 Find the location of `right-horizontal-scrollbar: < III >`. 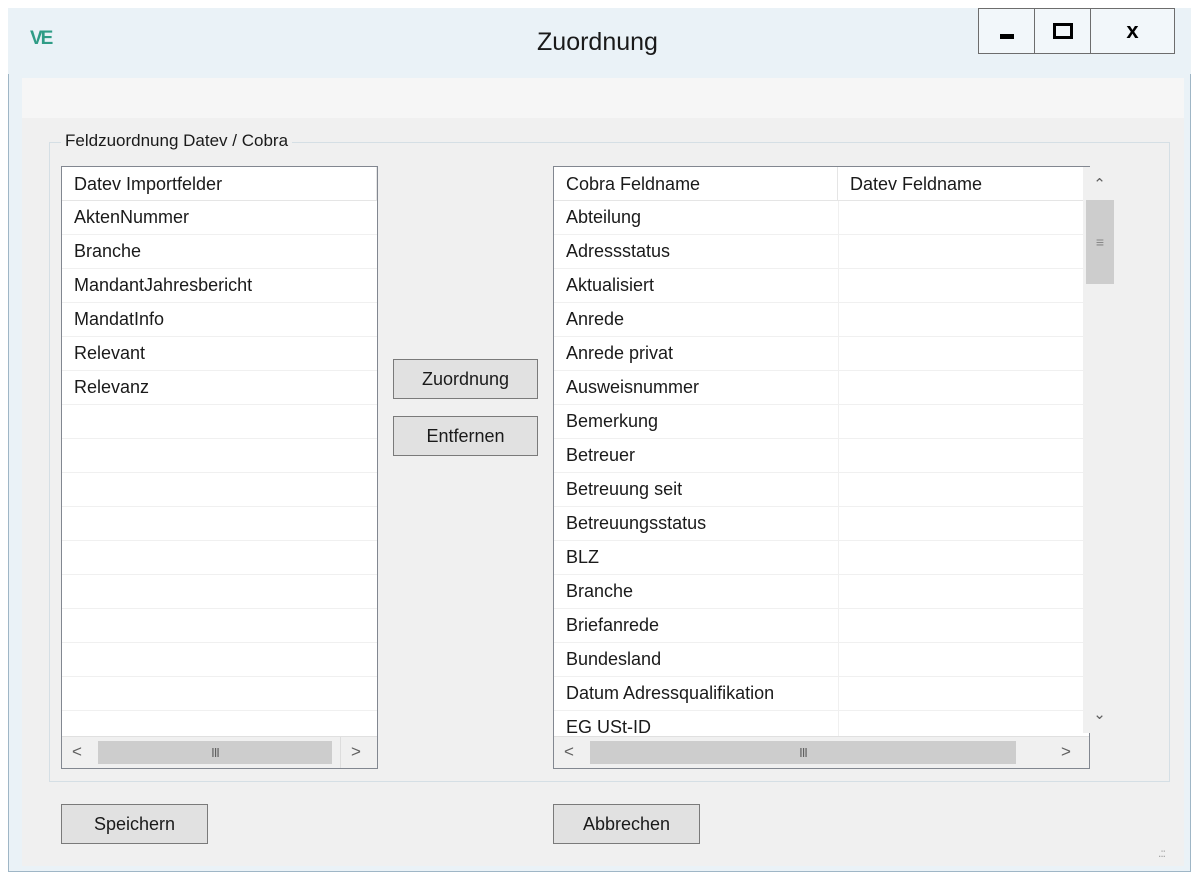

right-horizontal-scrollbar: < III > is located at coordinates (821, 752).